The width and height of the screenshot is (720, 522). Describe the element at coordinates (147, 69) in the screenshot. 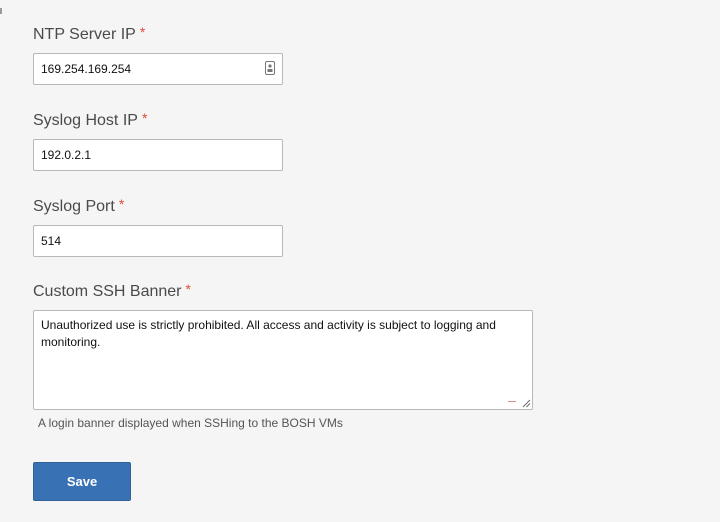

I see `ntp-server-input` at that location.